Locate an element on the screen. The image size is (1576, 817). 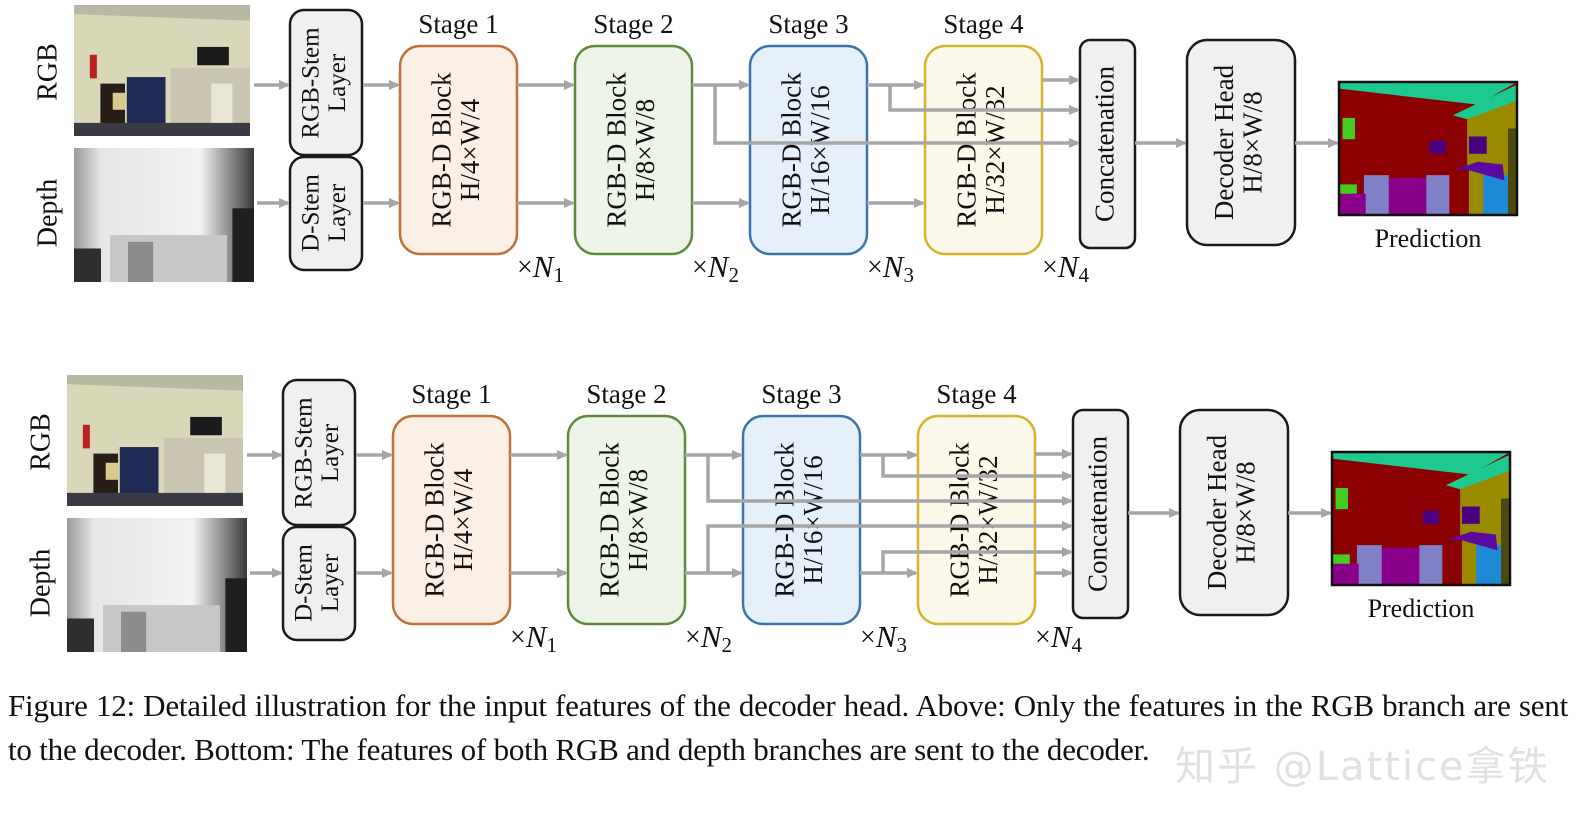
stage-3-block-label-line: RGB-D Block is located at coordinates (785, 520).